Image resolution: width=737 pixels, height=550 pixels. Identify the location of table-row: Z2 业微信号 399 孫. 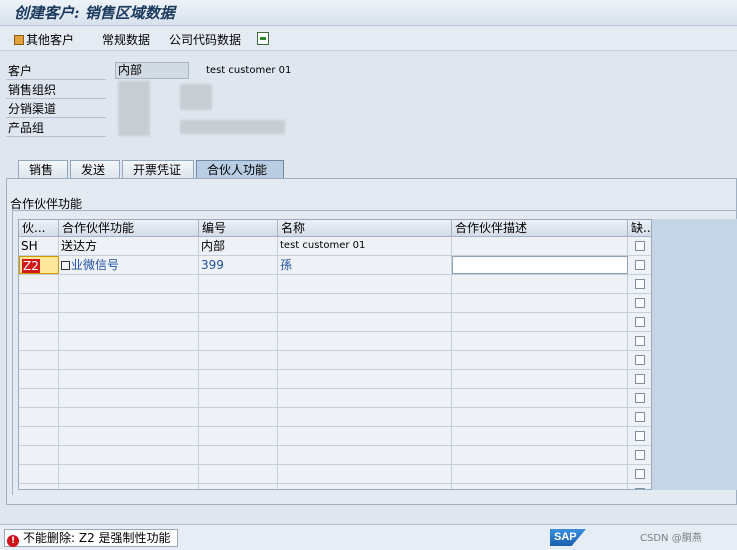
(335, 265).